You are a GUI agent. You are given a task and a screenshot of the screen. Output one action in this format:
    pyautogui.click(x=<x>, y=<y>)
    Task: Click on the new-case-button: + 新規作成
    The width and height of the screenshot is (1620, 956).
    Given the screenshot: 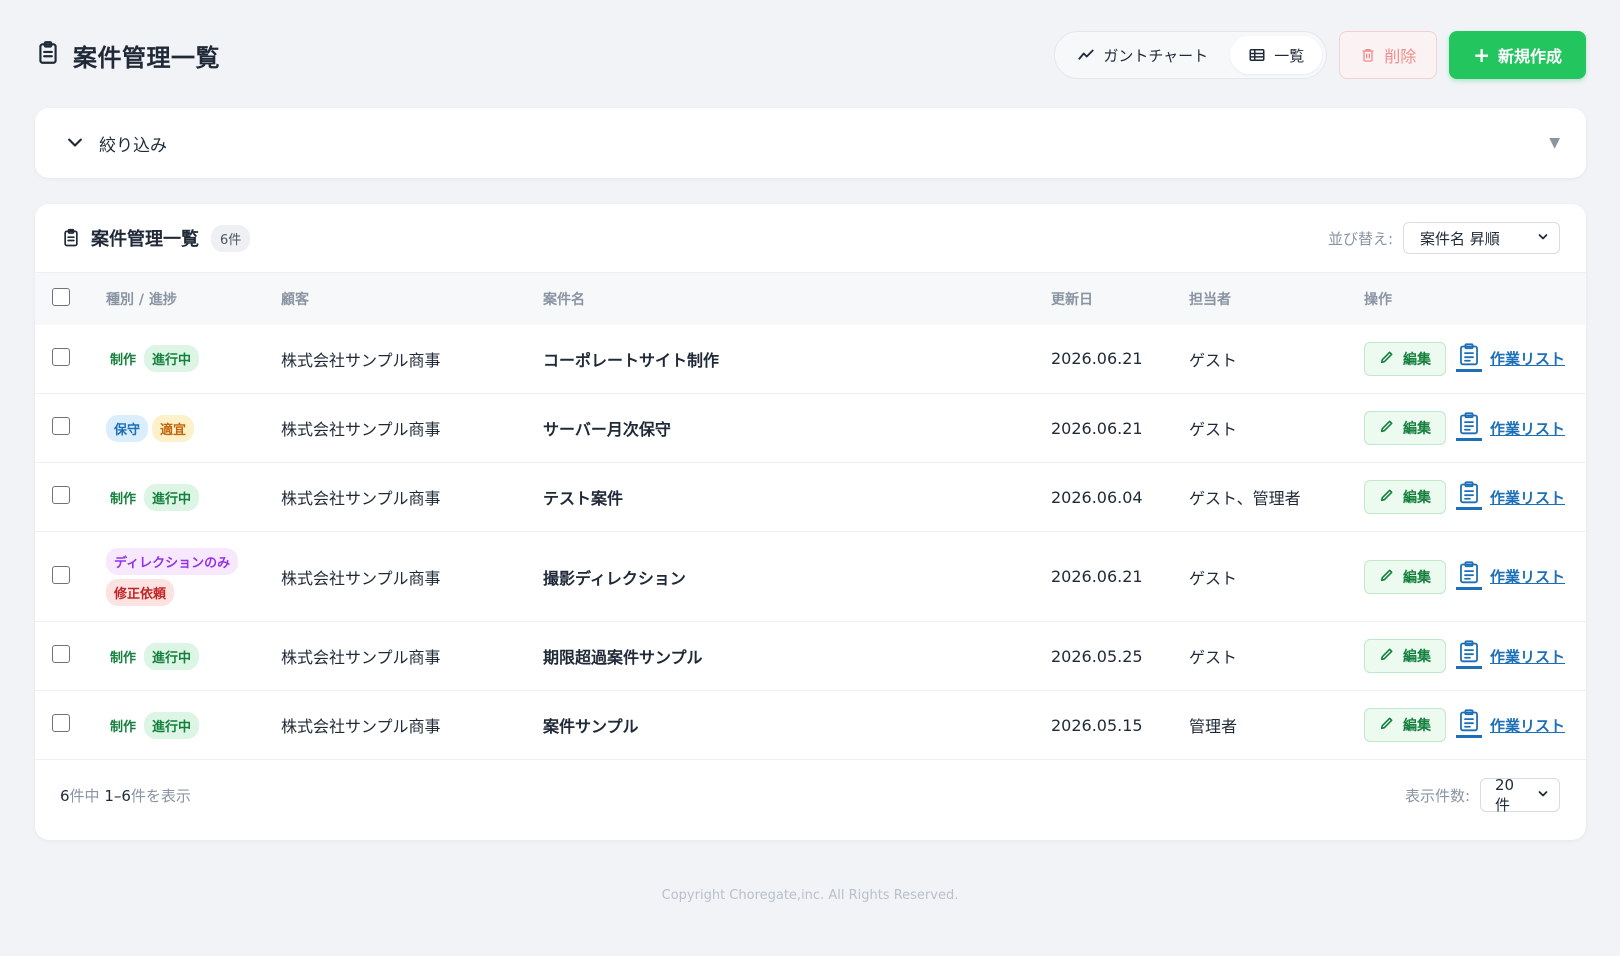 What is the action you would take?
    pyautogui.click(x=1517, y=55)
    